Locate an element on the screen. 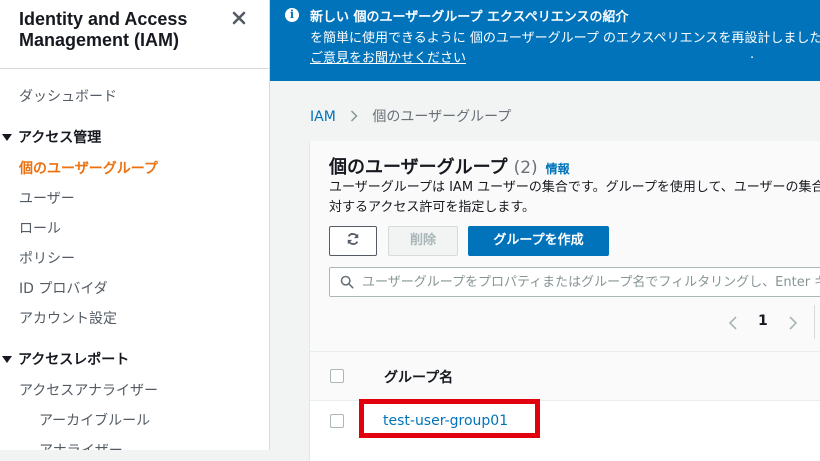  pagination-divider is located at coordinates (814, 322).